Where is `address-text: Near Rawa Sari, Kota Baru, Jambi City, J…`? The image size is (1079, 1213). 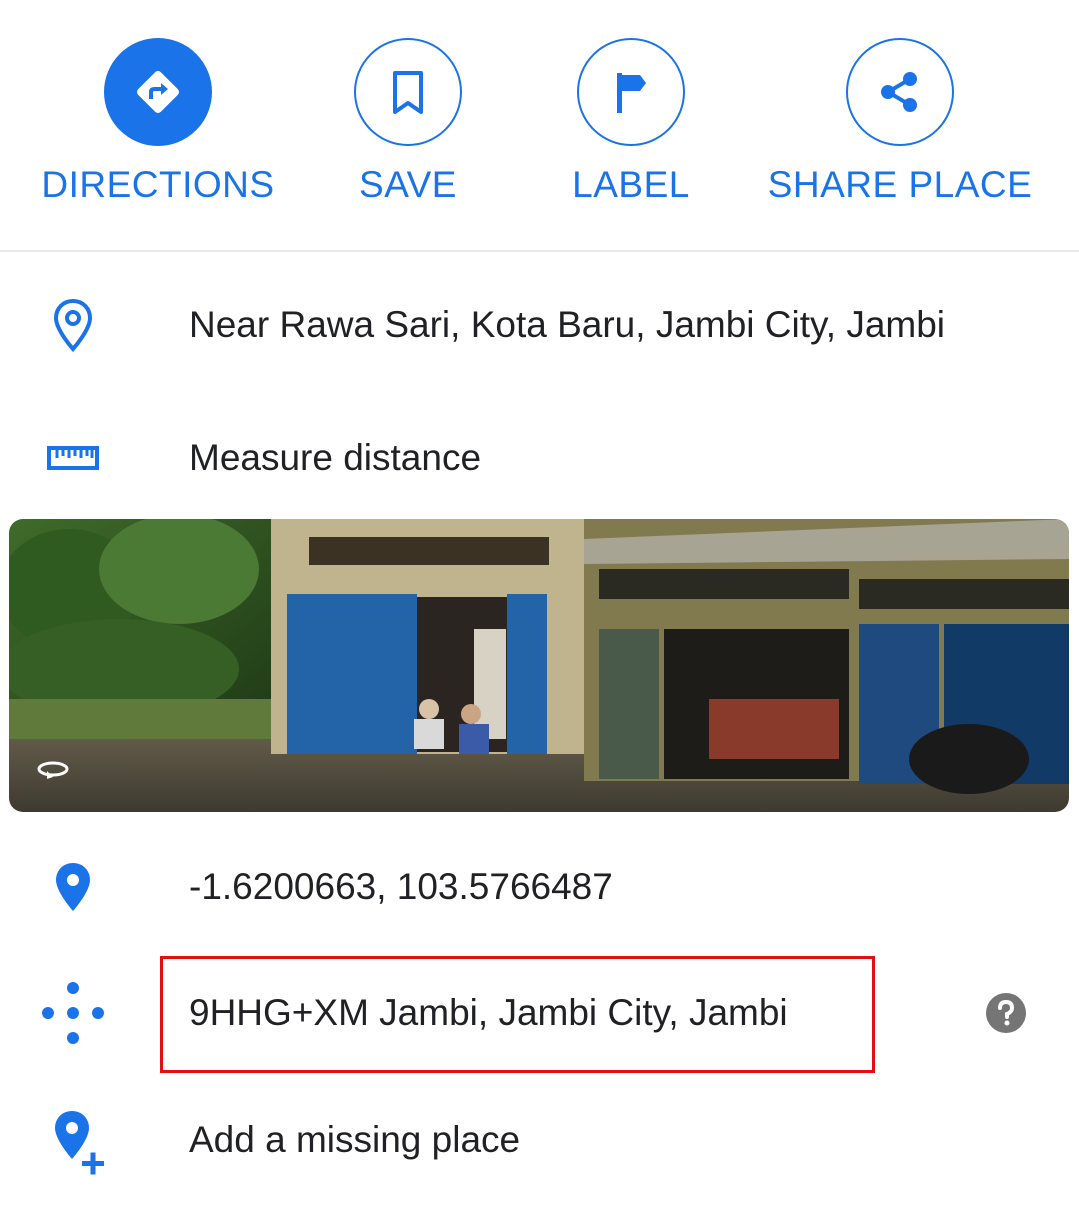
address-text: Near Rawa Sari, Kota Baru, Jambi City, J… is located at coordinates (567, 324).